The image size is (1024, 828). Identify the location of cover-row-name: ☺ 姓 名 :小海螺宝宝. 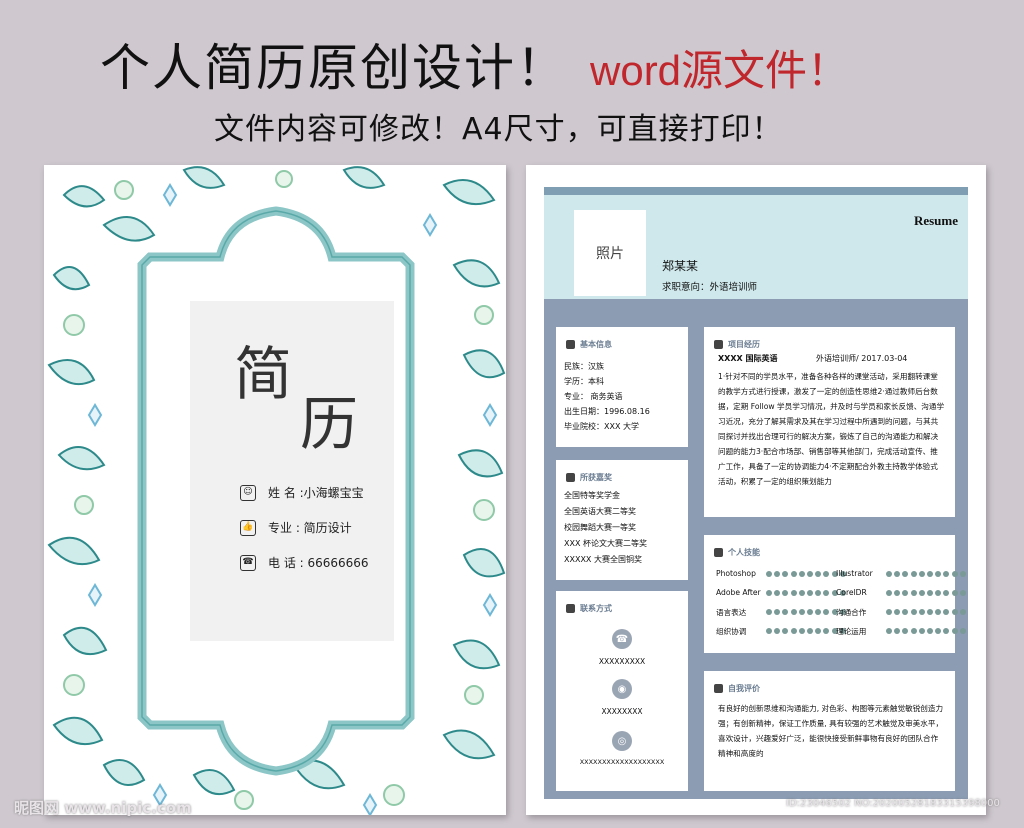
(302, 492).